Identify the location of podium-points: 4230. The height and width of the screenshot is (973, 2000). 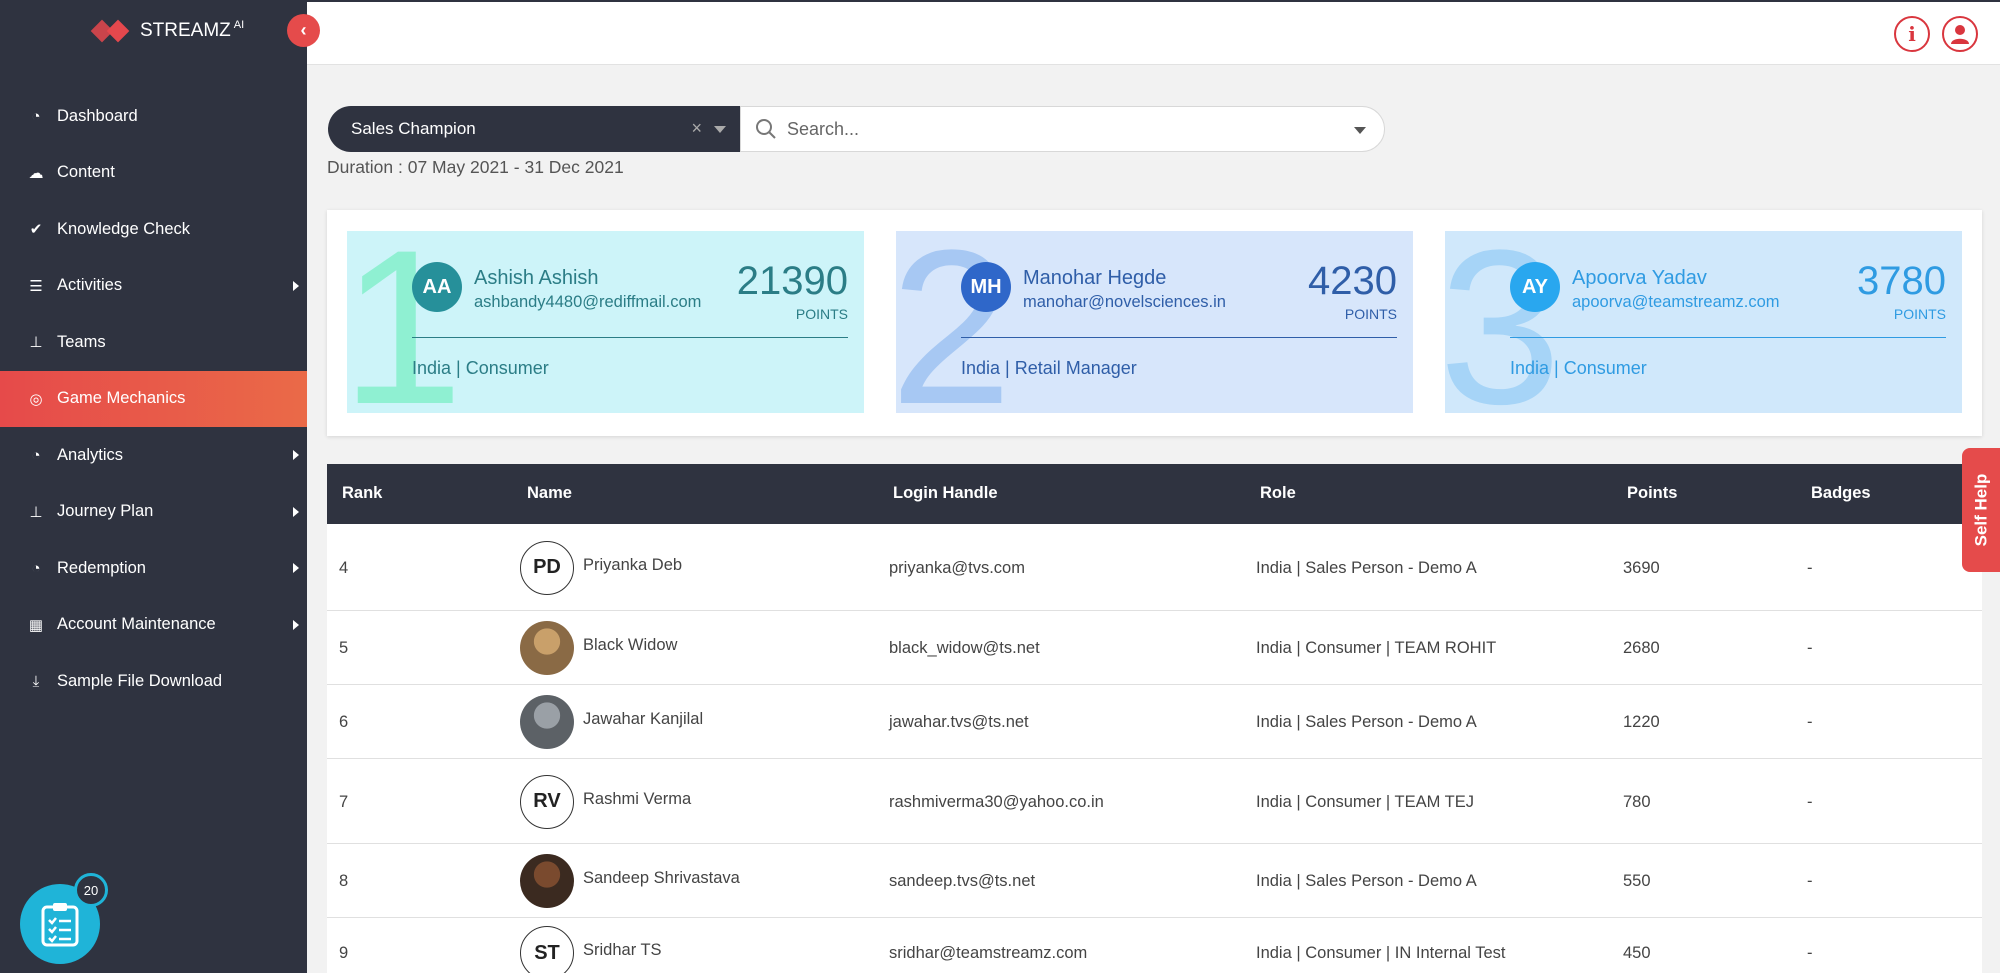
(1352, 281).